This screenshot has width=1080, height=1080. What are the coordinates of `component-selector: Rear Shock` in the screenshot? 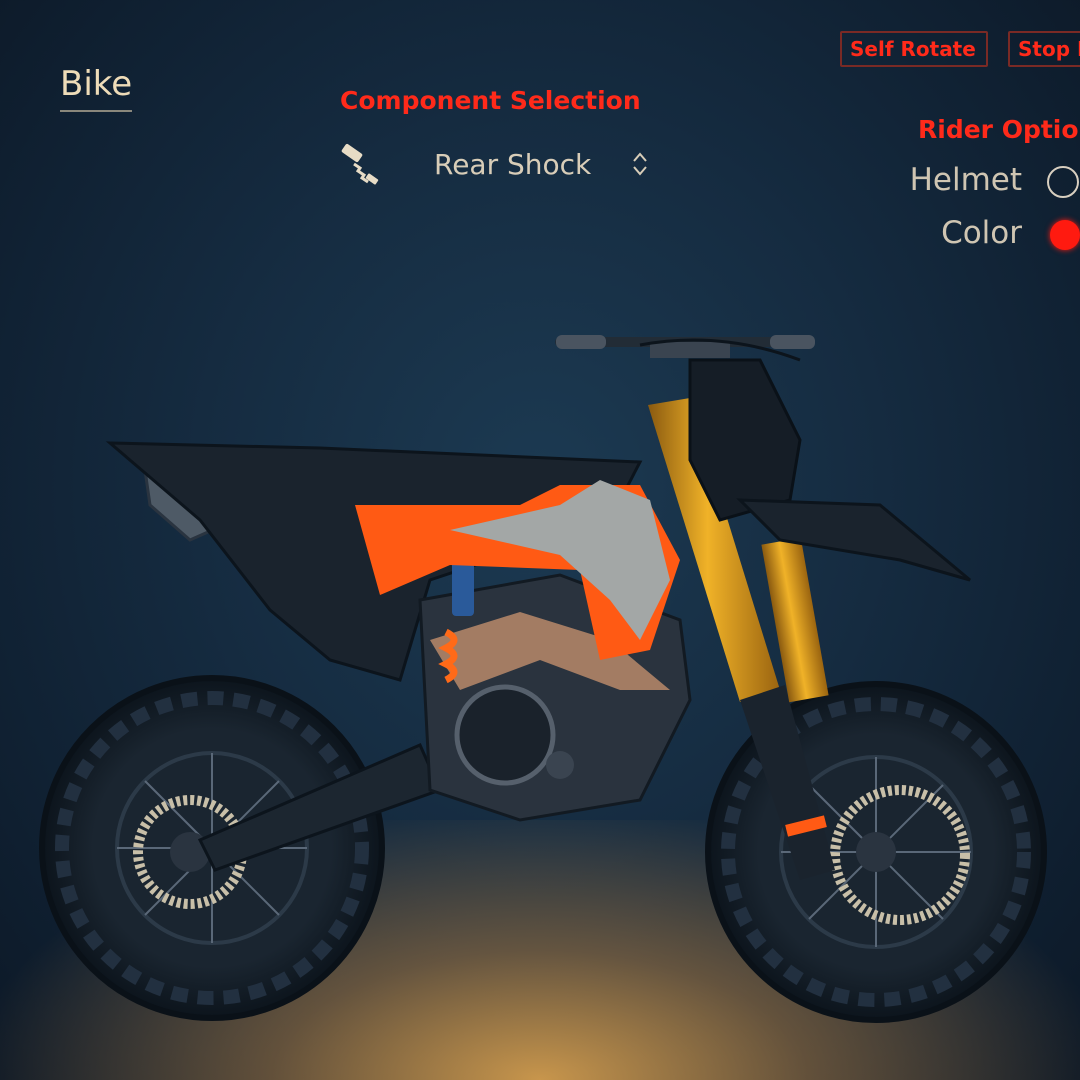 It's located at (500, 164).